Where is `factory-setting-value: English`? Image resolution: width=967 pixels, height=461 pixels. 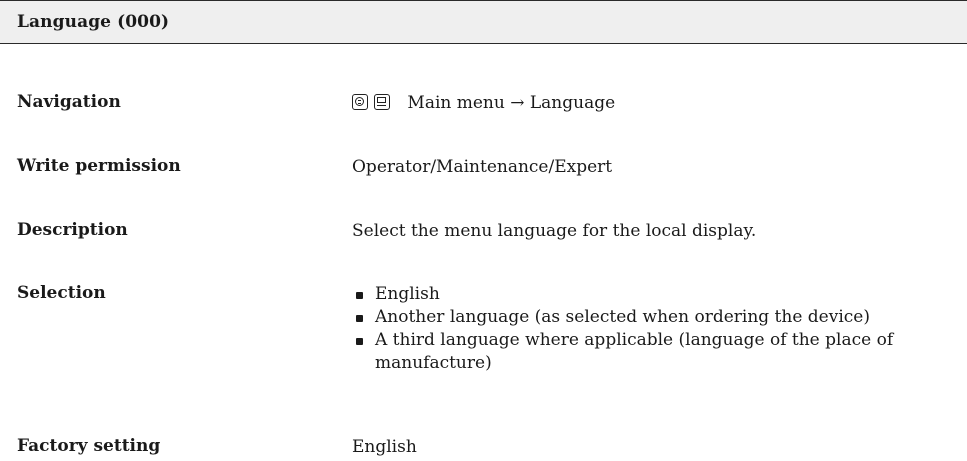 factory-setting-value: English is located at coordinates (384, 447).